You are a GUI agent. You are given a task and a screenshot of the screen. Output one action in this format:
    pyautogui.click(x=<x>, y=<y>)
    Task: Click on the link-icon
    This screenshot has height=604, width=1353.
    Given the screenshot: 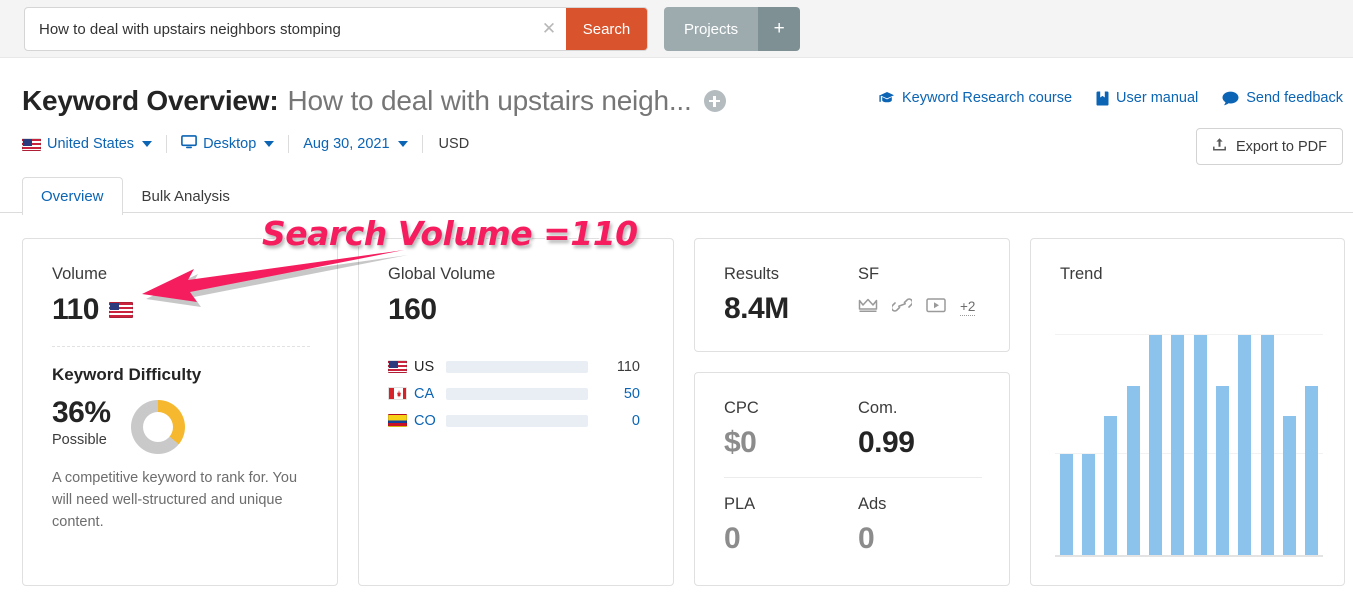 What is the action you would take?
    pyautogui.click(x=902, y=307)
    